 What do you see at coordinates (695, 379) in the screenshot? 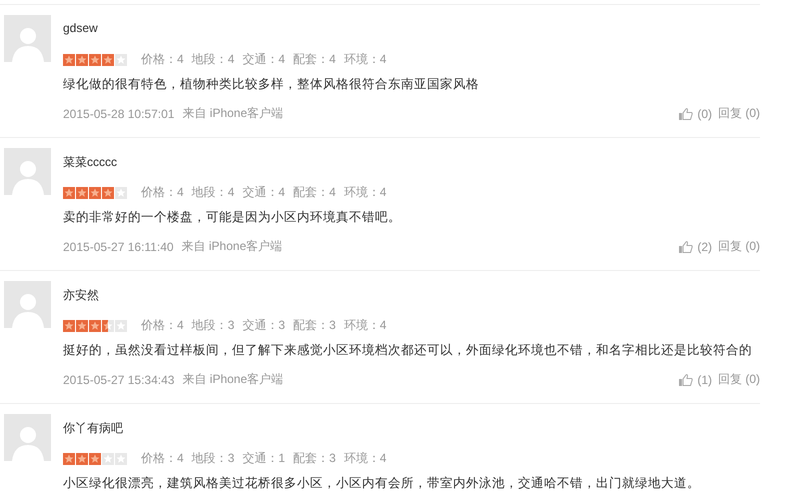
I see `like-button: (1)` at bounding box center [695, 379].